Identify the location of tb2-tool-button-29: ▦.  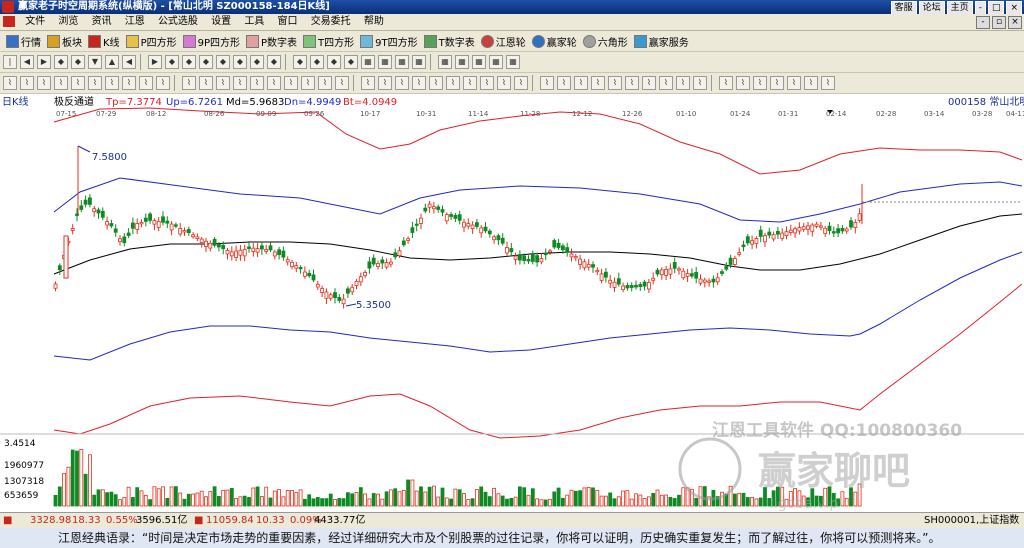
(513, 62).